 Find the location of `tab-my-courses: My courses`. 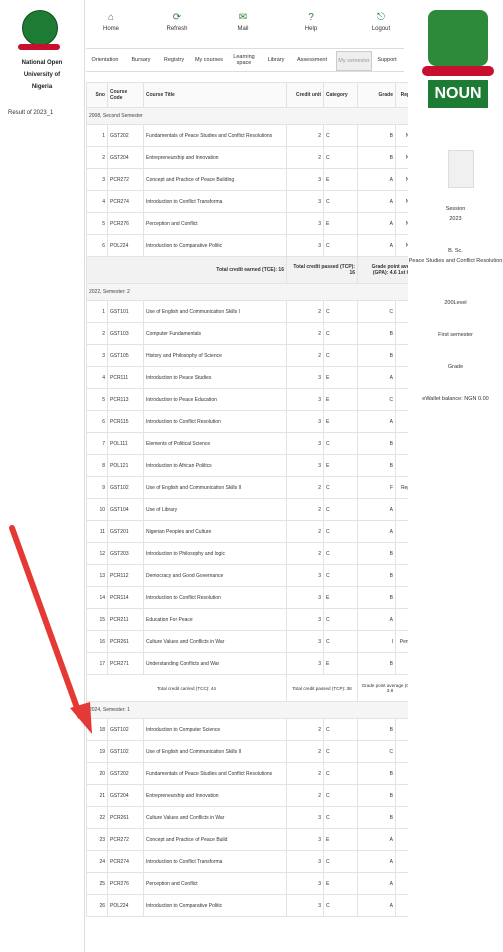

tab-my-courses: My courses is located at coordinates (209, 60).